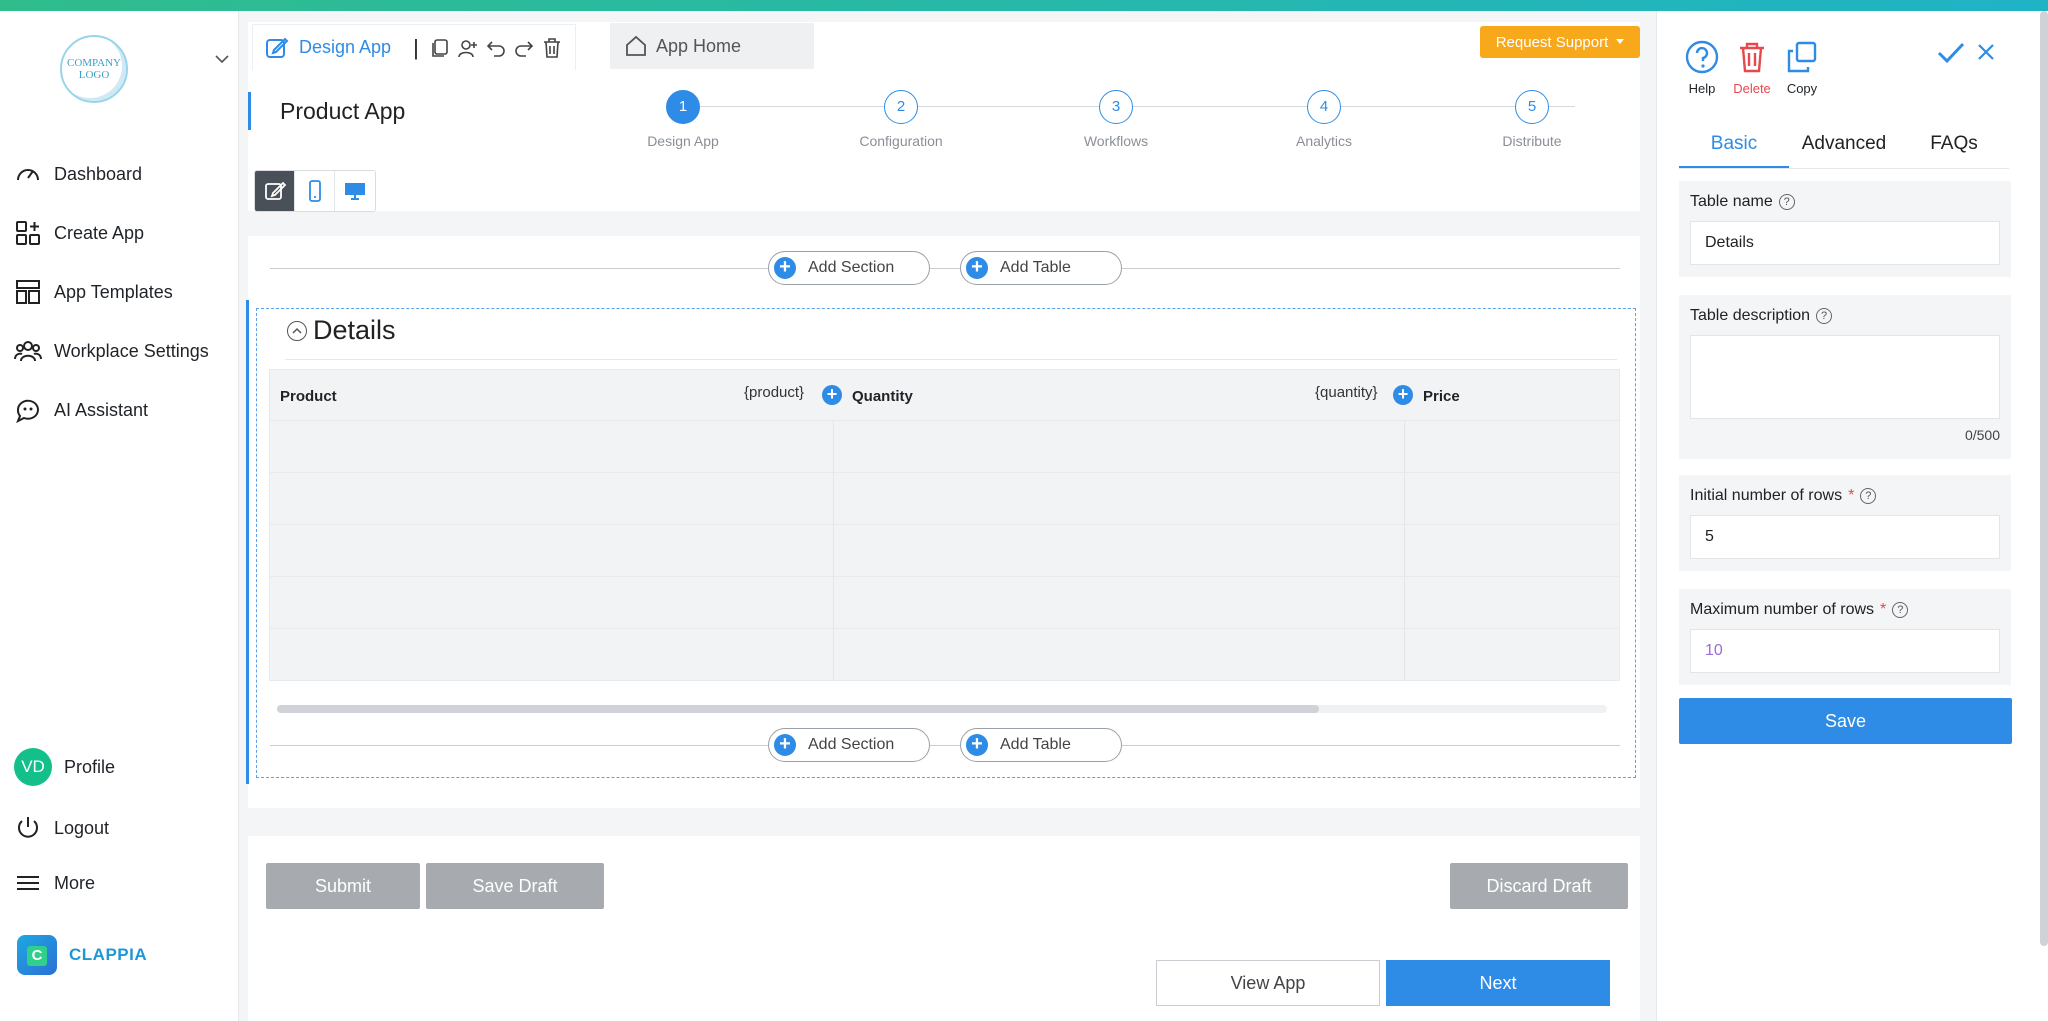 This screenshot has width=2048, height=1021. I want to click on chevron-up-icon, so click(297, 330).